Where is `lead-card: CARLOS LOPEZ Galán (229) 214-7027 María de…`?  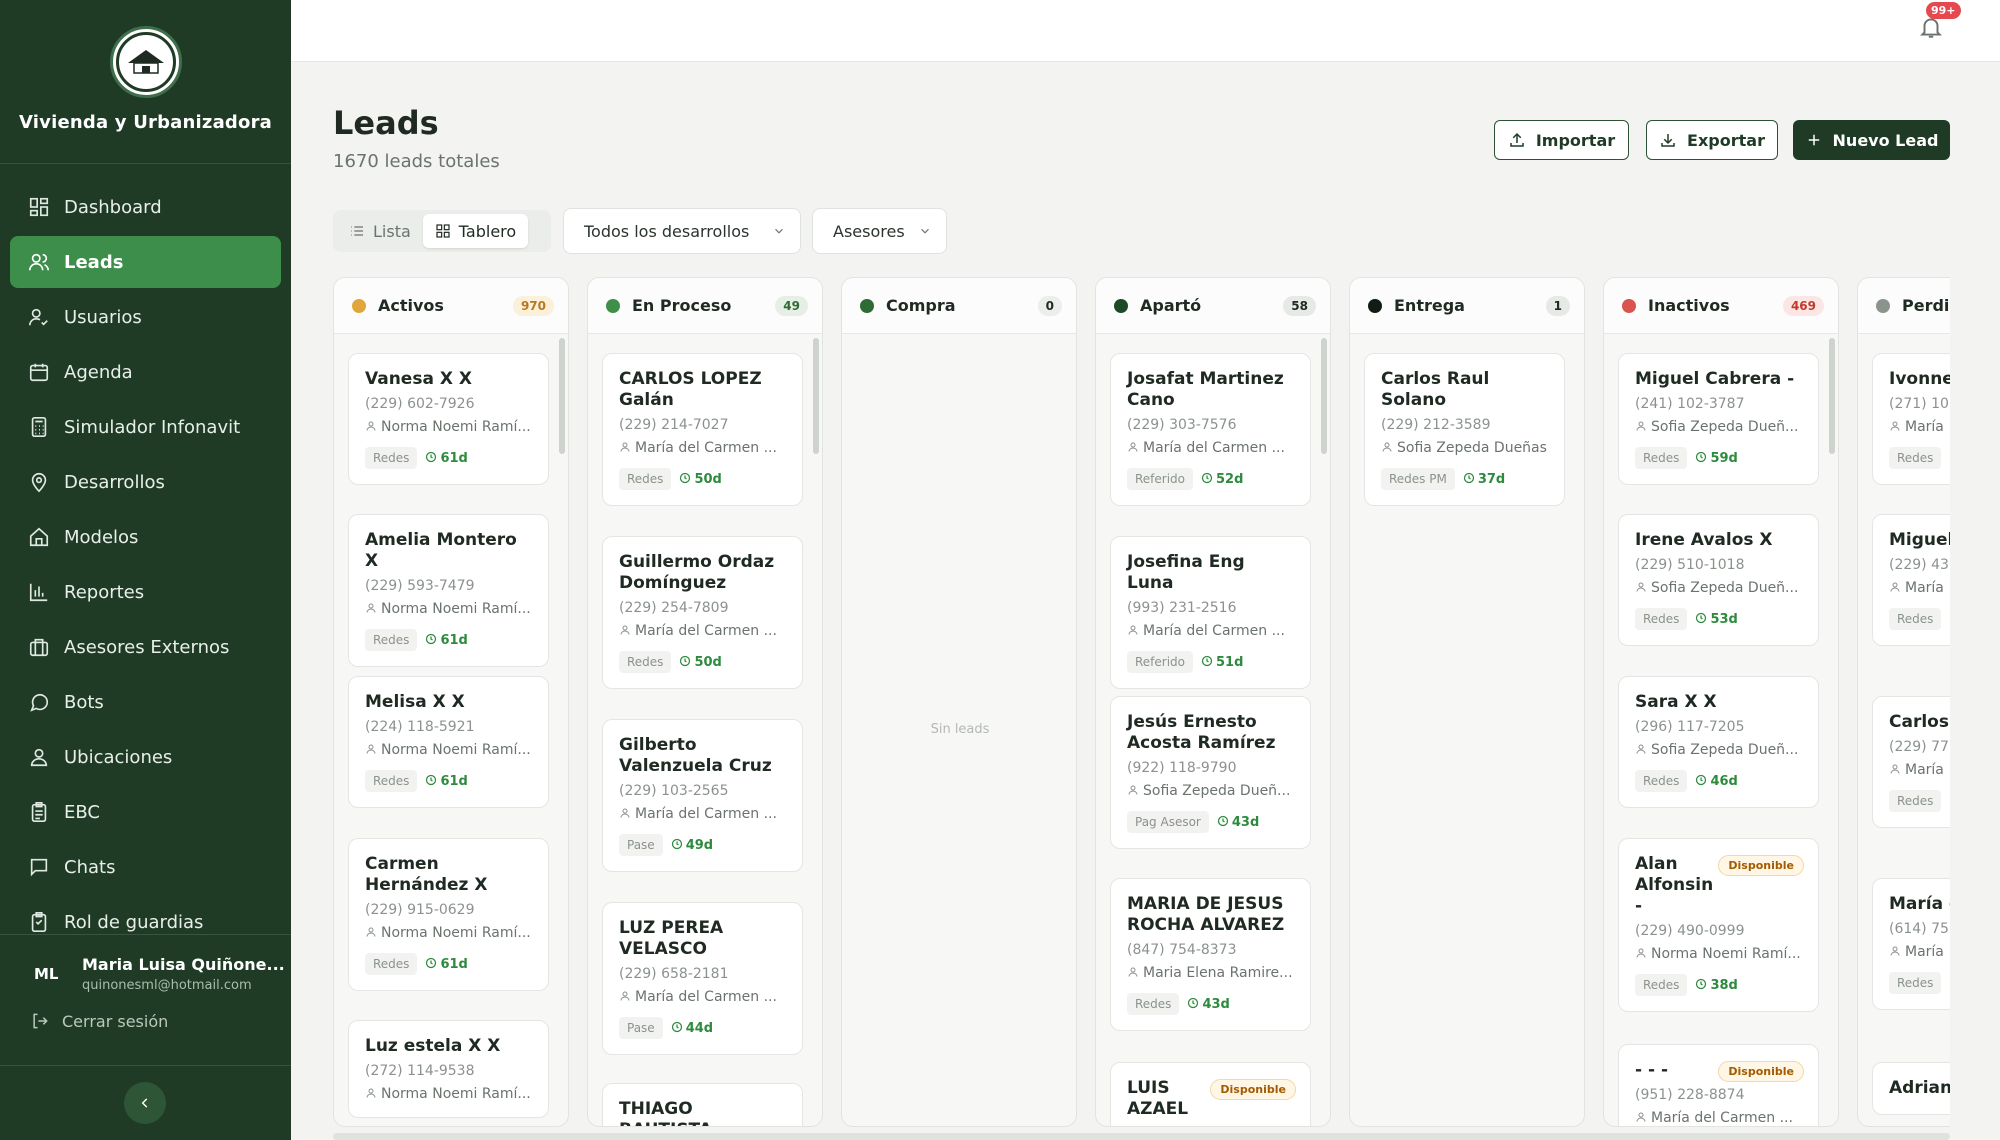 lead-card: CARLOS LOPEZ Galán (229) 214-7027 María de… is located at coordinates (702, 429).